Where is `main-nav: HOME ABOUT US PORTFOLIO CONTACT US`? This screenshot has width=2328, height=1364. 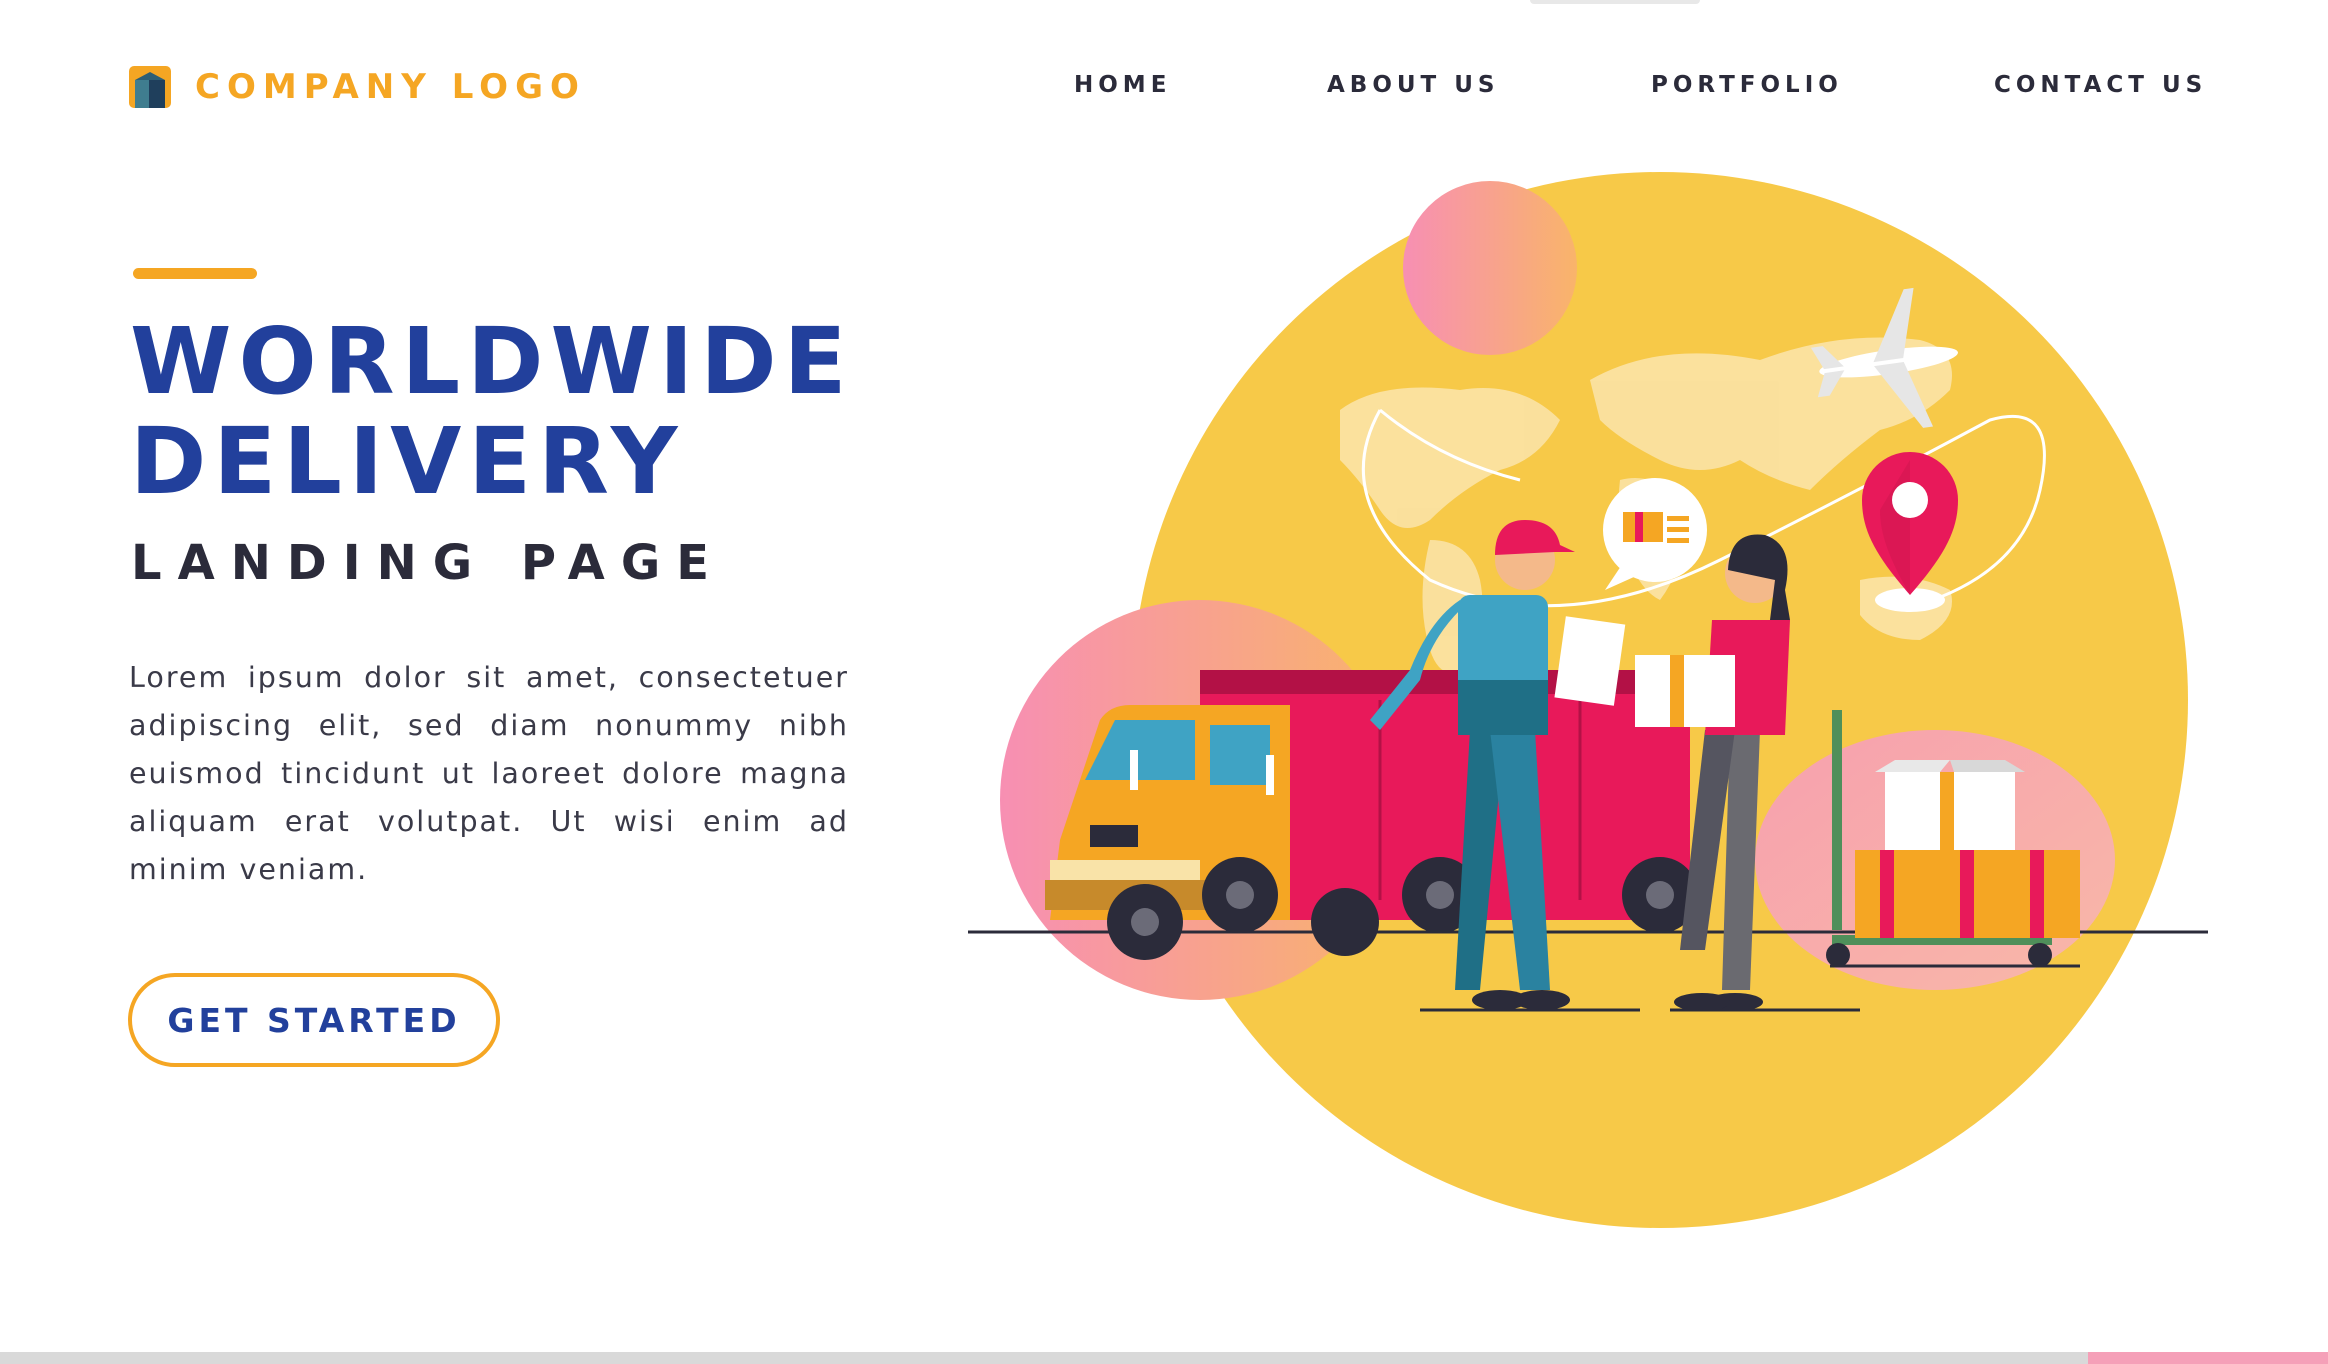 main-nav: HOME ABOUT US PORTFOLIO CONTACT US is located at coordinates (1164, 92).